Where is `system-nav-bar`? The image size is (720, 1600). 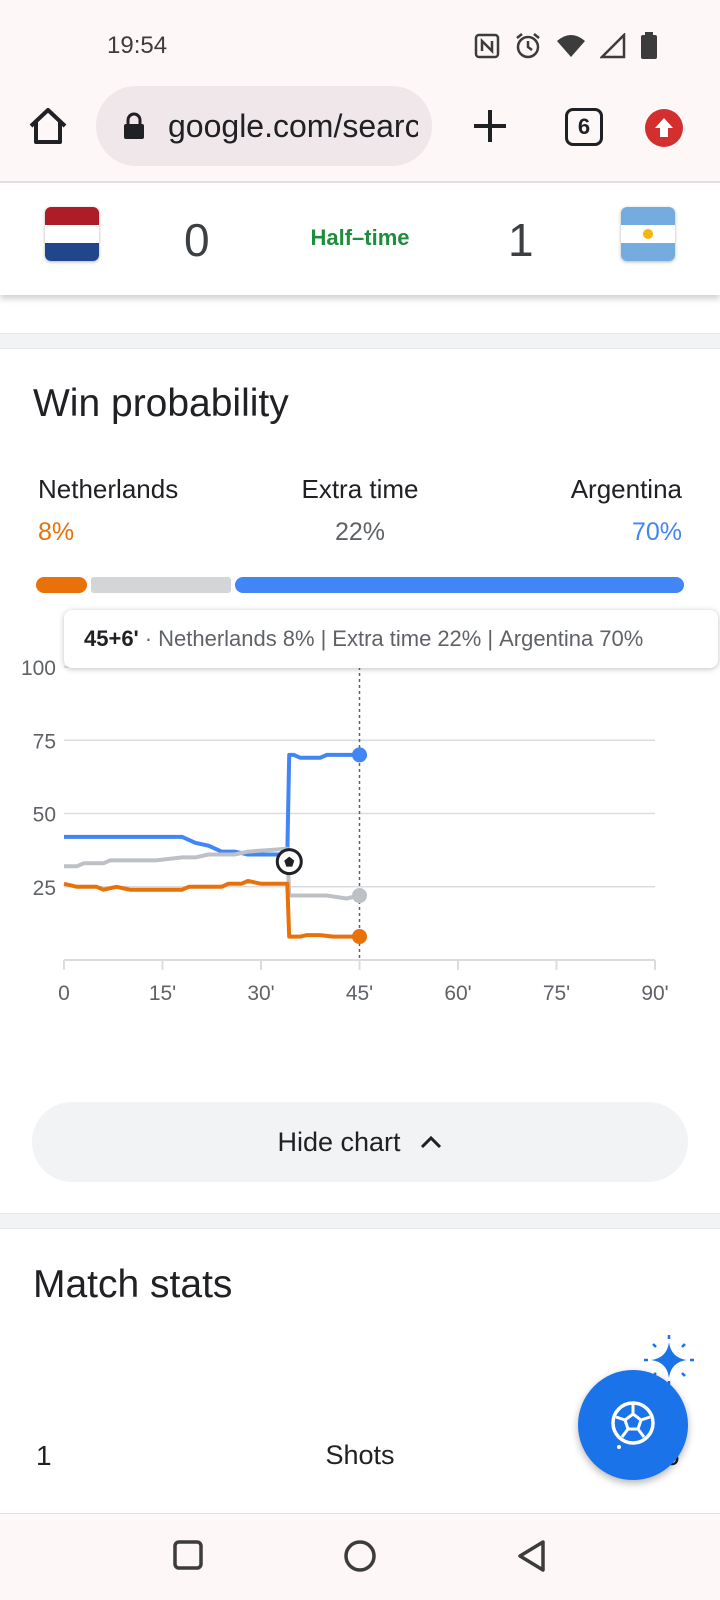 system-nav-bar is located at coordinates (360, 1556).